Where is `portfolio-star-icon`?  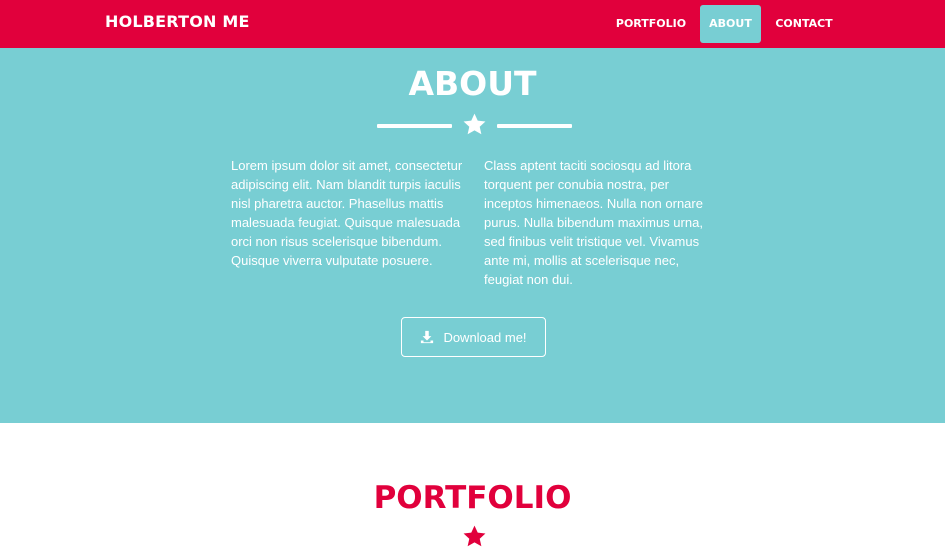 portfolio-star-icon is located at coordinates (474, 536).